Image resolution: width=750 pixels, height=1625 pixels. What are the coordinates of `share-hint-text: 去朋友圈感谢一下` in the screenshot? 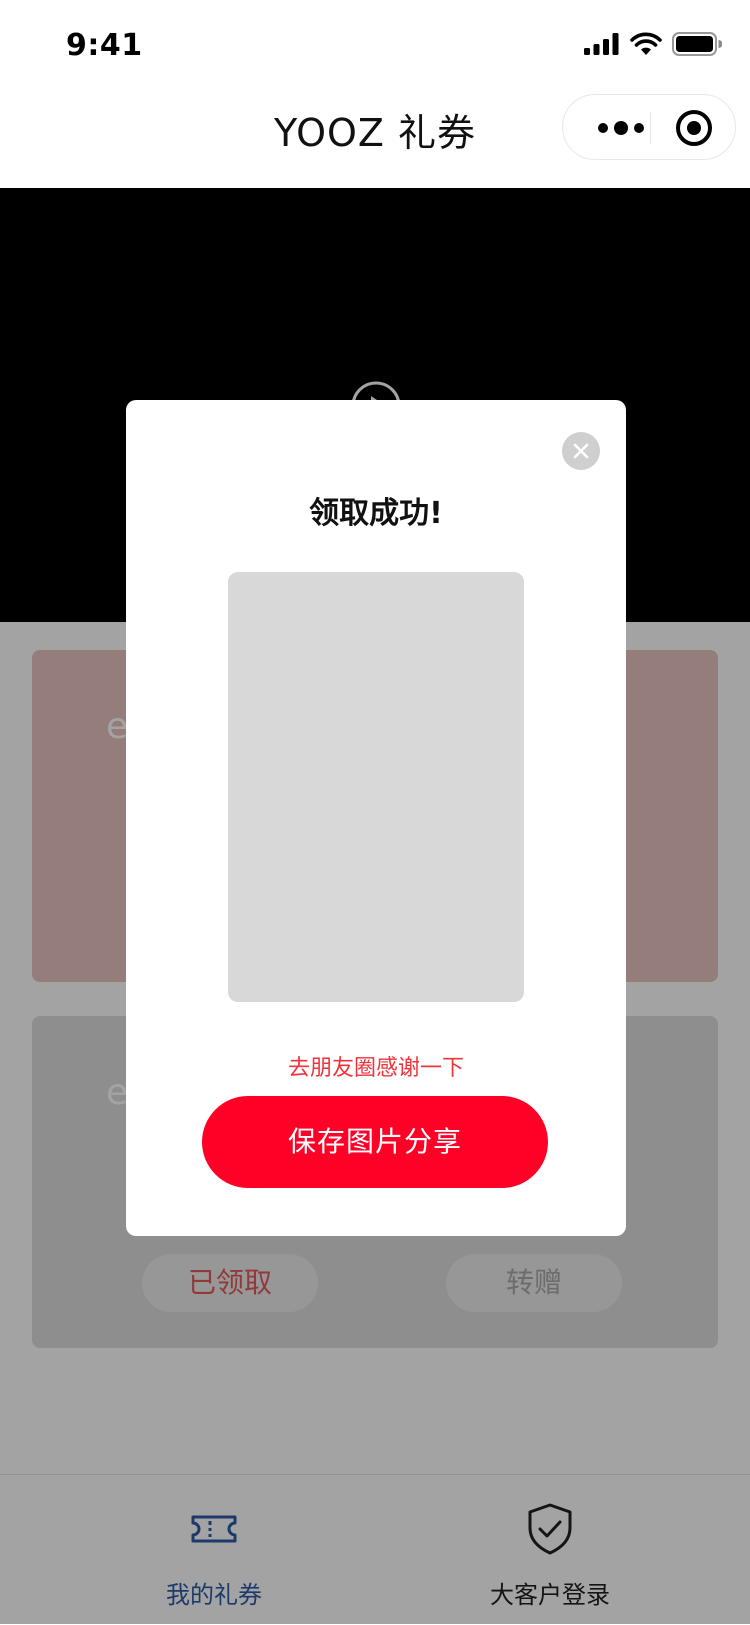 It's located at (375, 1068).